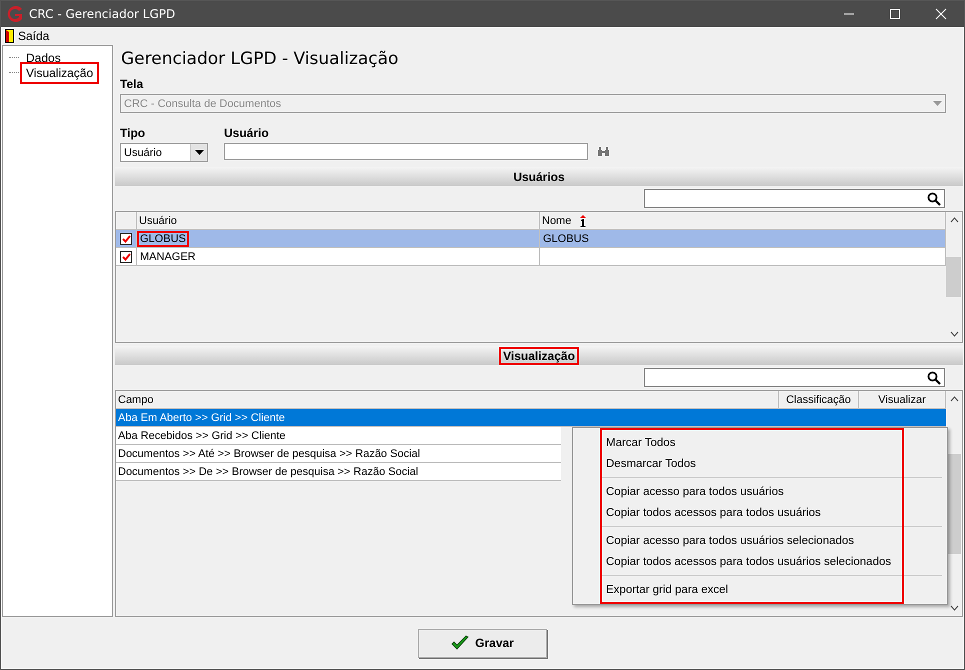 This screenshot has width=965, height=670. I want to click on column-header: Campo, so click(447, 399).